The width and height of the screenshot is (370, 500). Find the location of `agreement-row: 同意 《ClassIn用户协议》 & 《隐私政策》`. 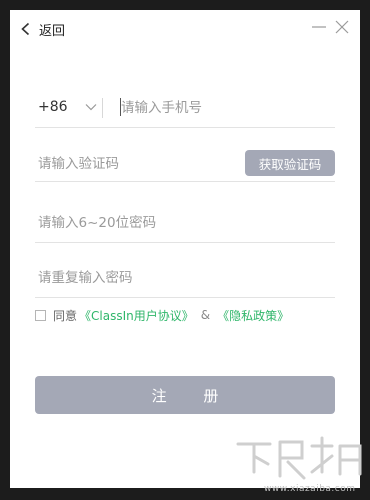

agreement-row: 同意 《ClassIn用户协议》 & 《隐私政策》 is located at coordinates (162, 315).